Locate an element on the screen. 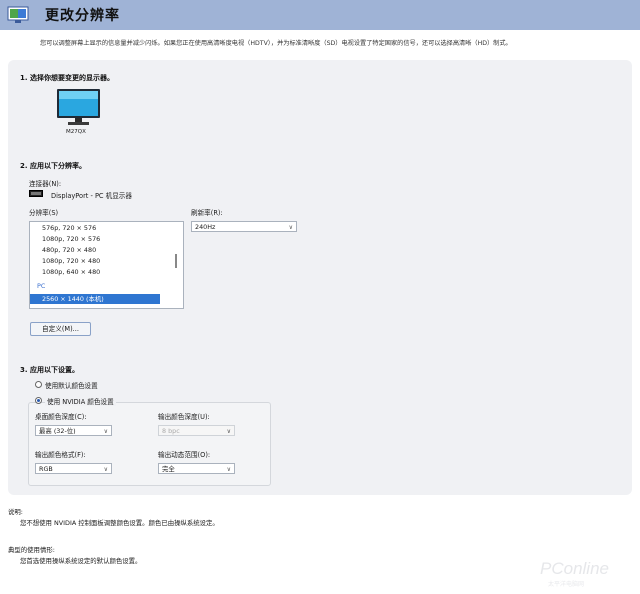 This screenshot has height=594, width=640. output-depth-select: 8 bpc ∨ is located at coordinates (196, 430).